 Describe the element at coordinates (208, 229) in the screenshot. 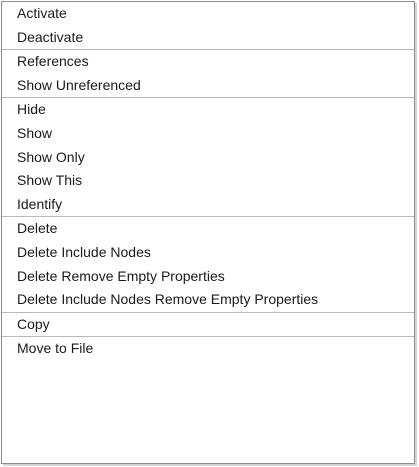

I see `menu-item-delete: Delete` at that location.